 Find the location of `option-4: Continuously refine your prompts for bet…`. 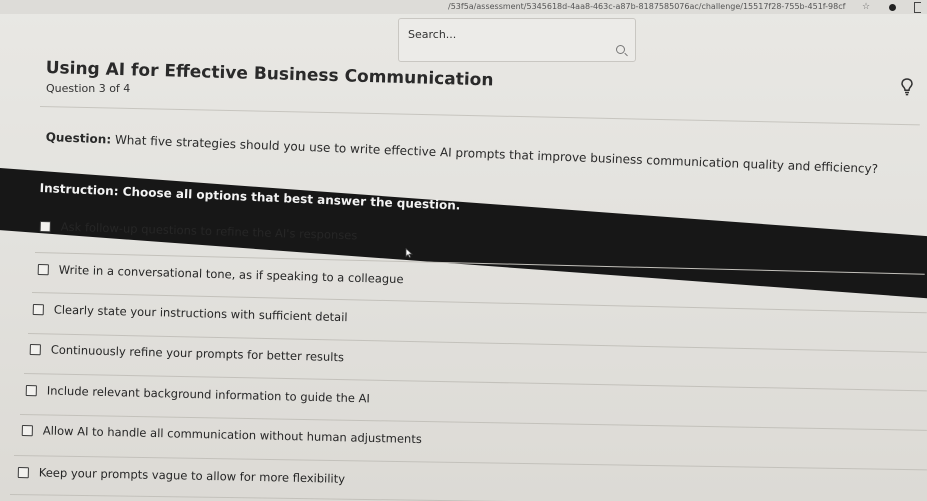

option-4: Continuously refine your prompts for bet… is located at coordinates (187, 353).